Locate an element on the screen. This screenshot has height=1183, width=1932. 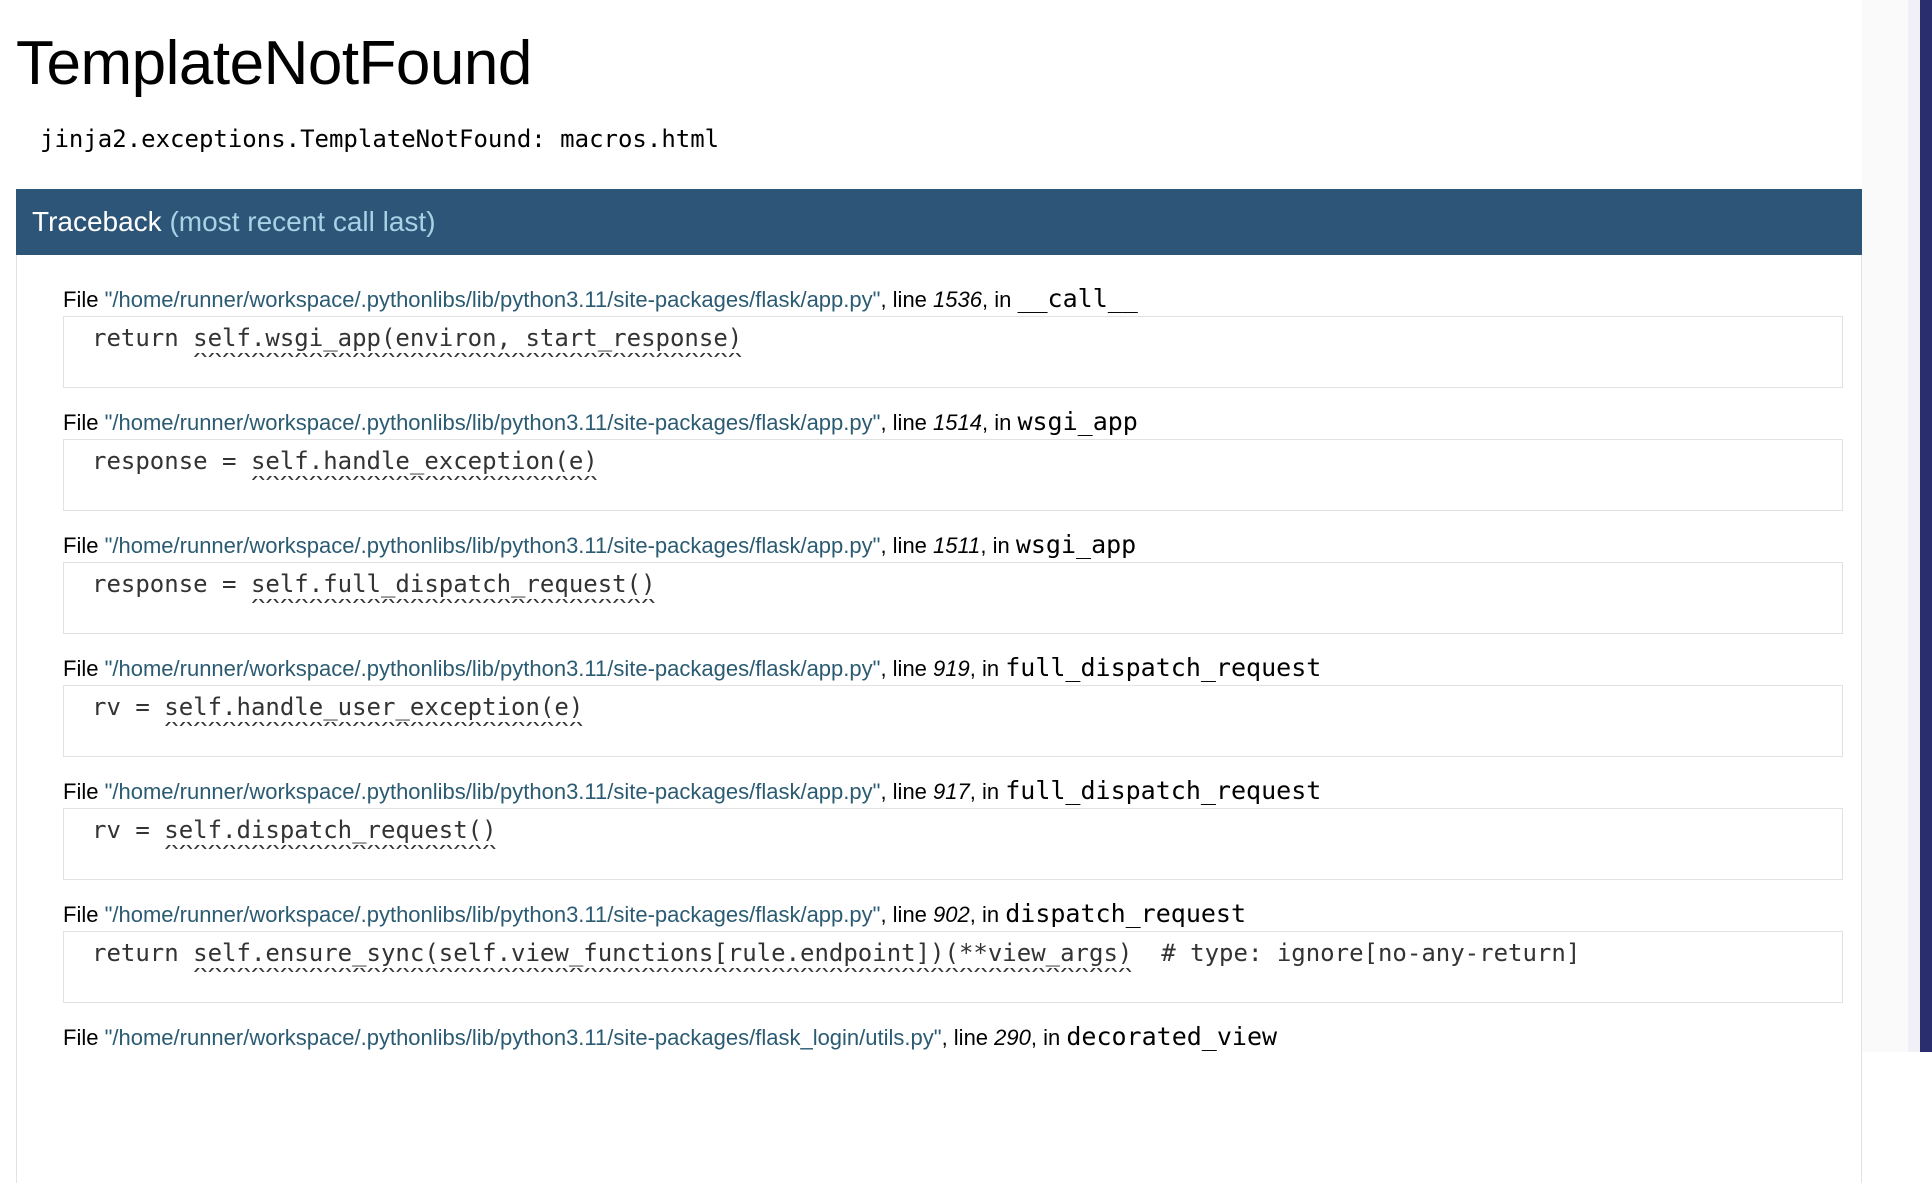
code-carets: ^^^^^^^^^^^^^^^^^^^^^^^^^^^^^ is located at coordinates (338, 730).